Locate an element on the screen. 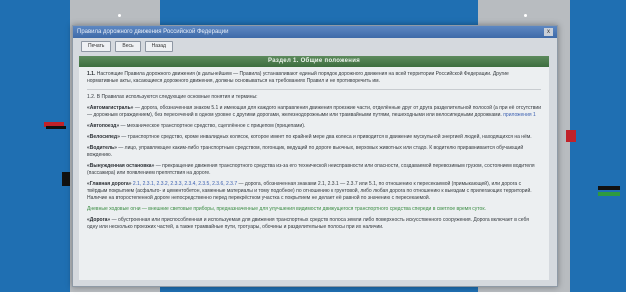 This screenshot has width=626, height=300. term-name: «Дорога» is located at coordinates (99, 220).